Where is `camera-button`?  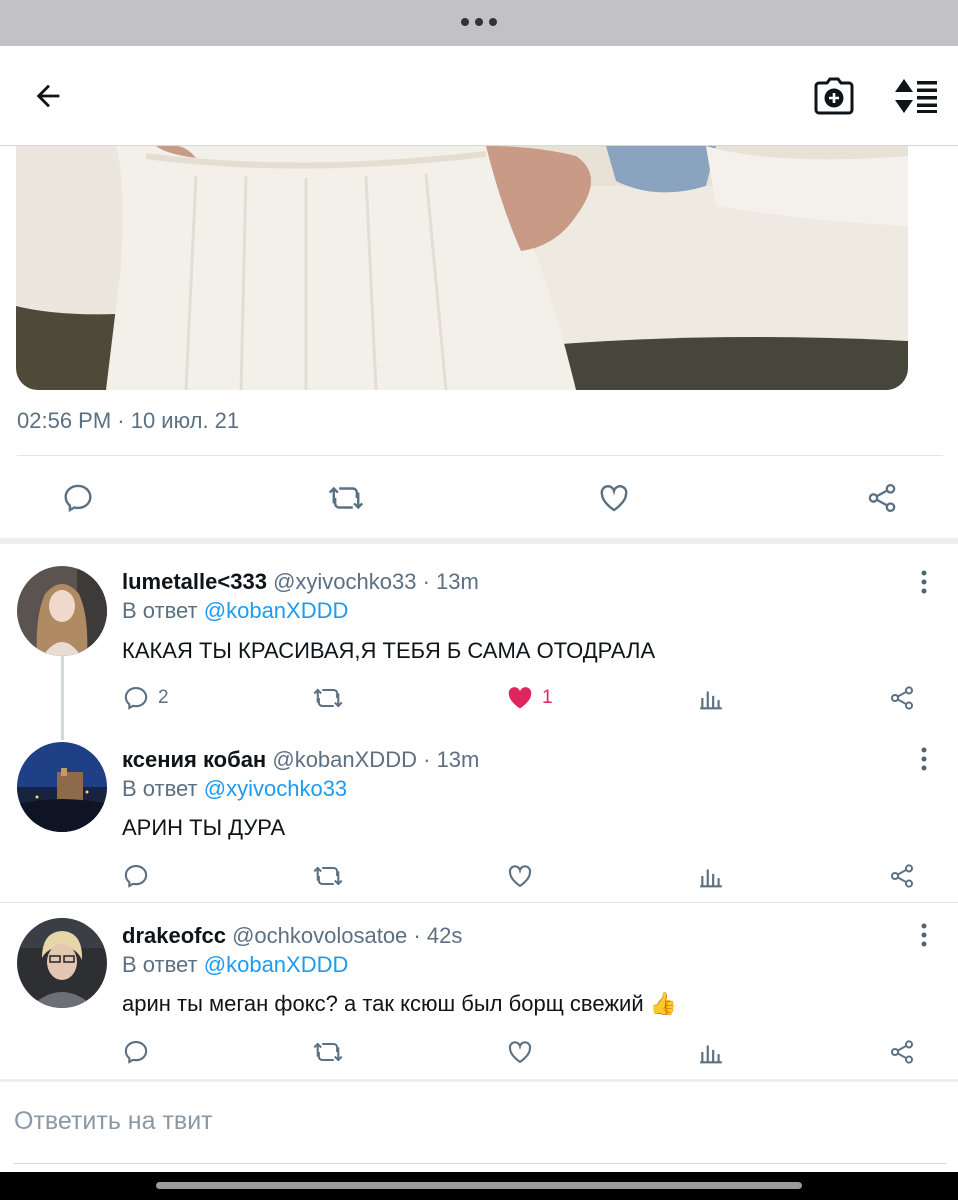 camera-button is located at coordinates (834, 96).